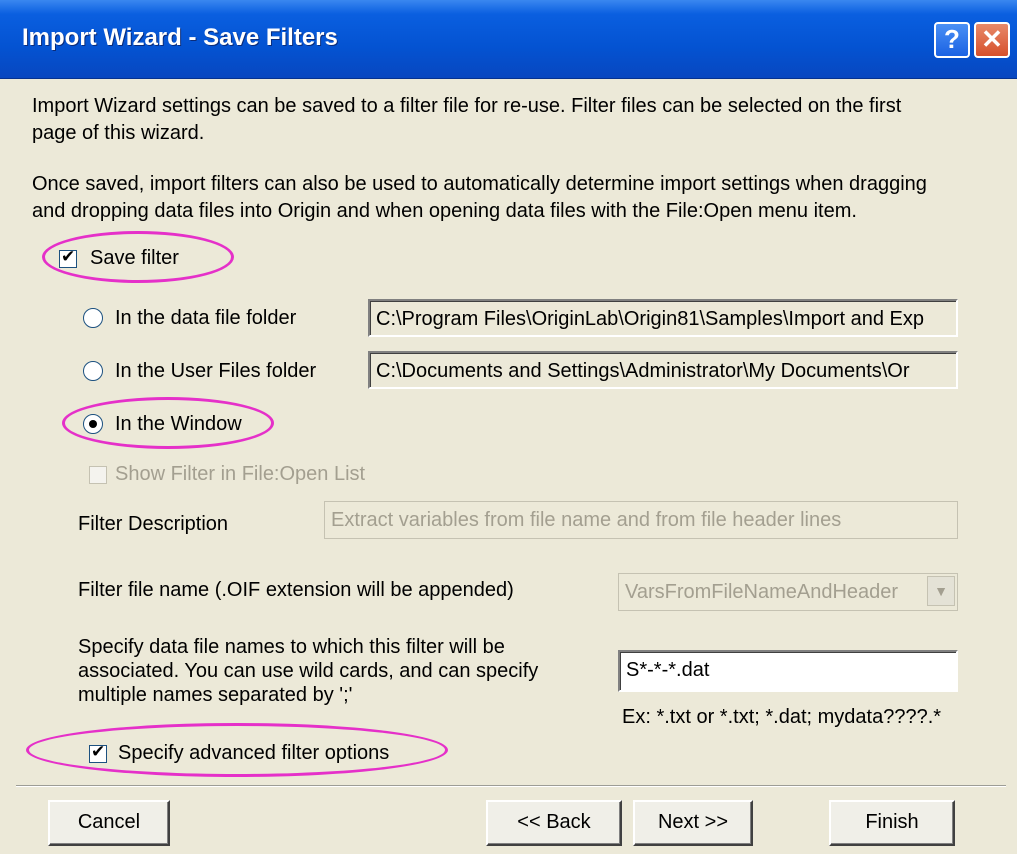 This screenshot has width=1017, height=854. Describe the element at coordinates (215, 695) in the screenshot. I see `associate-line-3: multiple names separated by ';'` at that location.